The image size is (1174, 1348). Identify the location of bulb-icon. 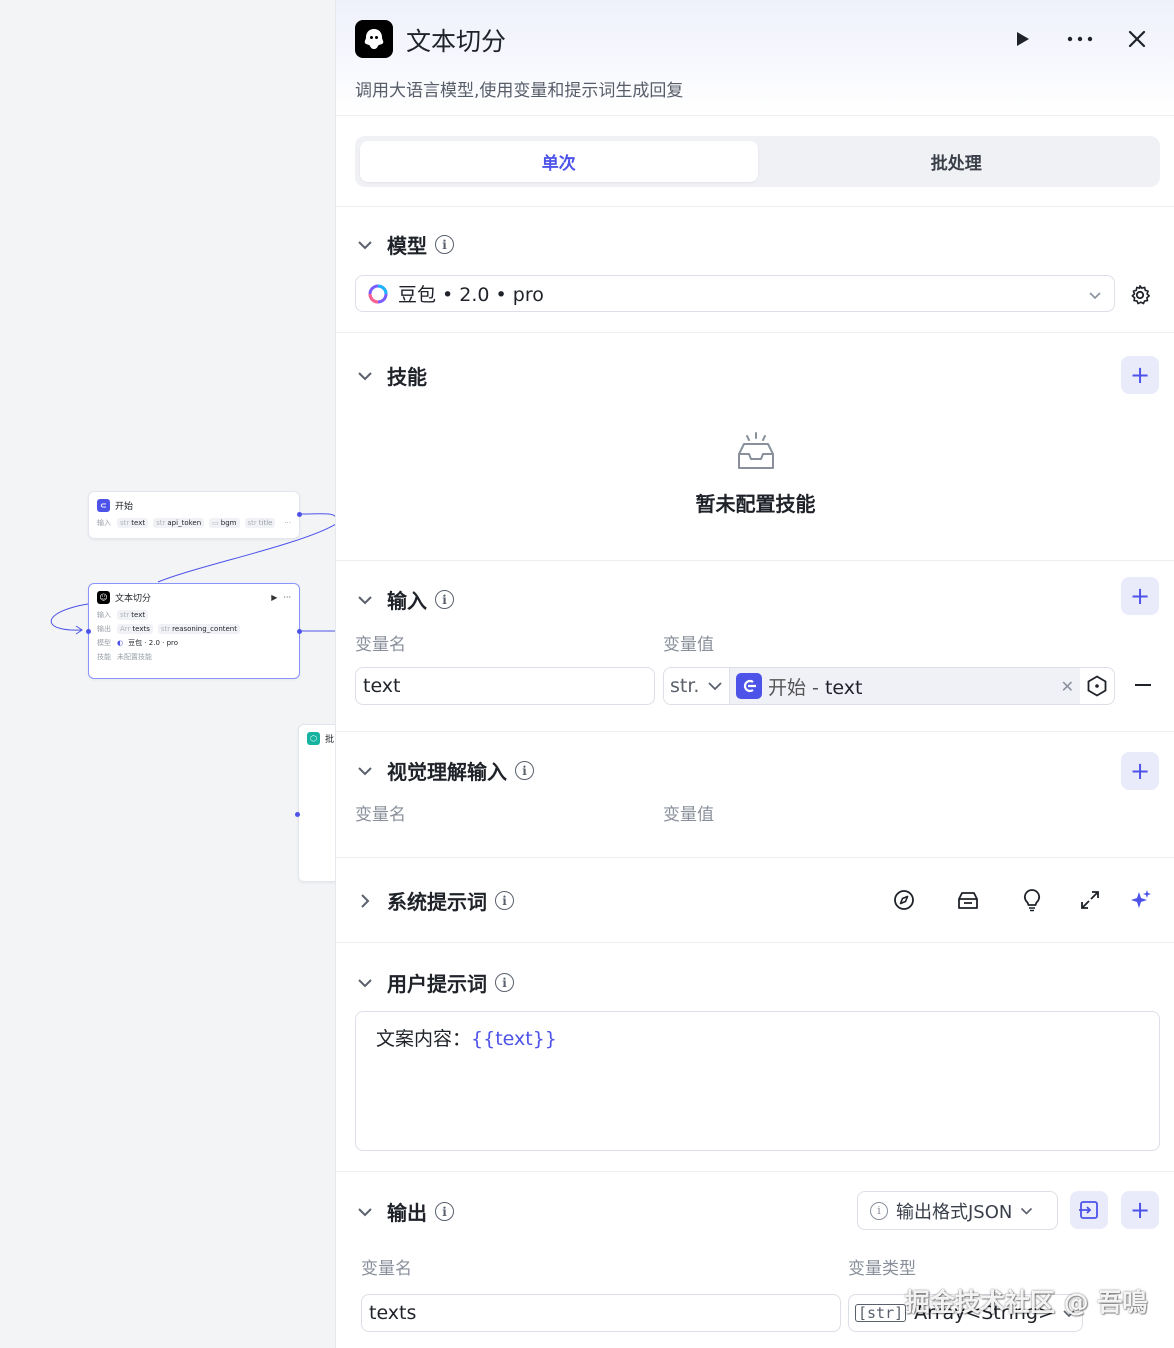
(1032, 900).